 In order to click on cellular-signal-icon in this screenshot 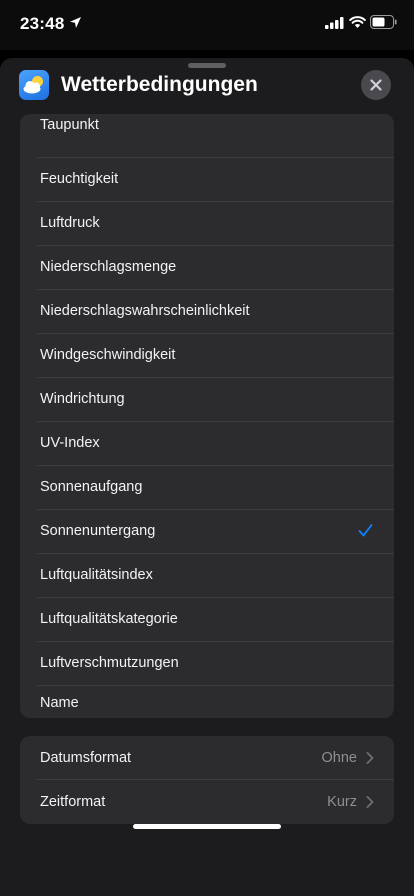, I will do `click(334, 23)`.